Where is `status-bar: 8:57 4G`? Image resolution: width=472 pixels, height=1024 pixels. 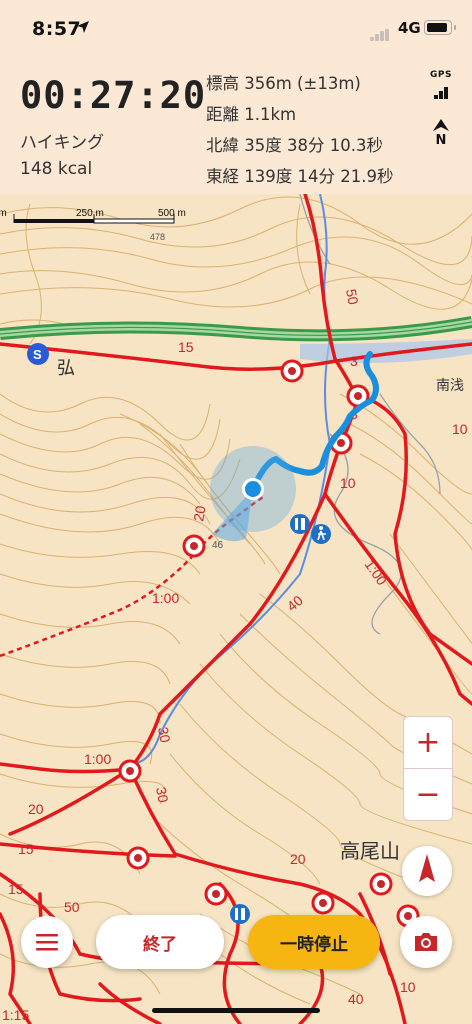 status-bar: 8:57 4G is located at coordinates (236, 28).